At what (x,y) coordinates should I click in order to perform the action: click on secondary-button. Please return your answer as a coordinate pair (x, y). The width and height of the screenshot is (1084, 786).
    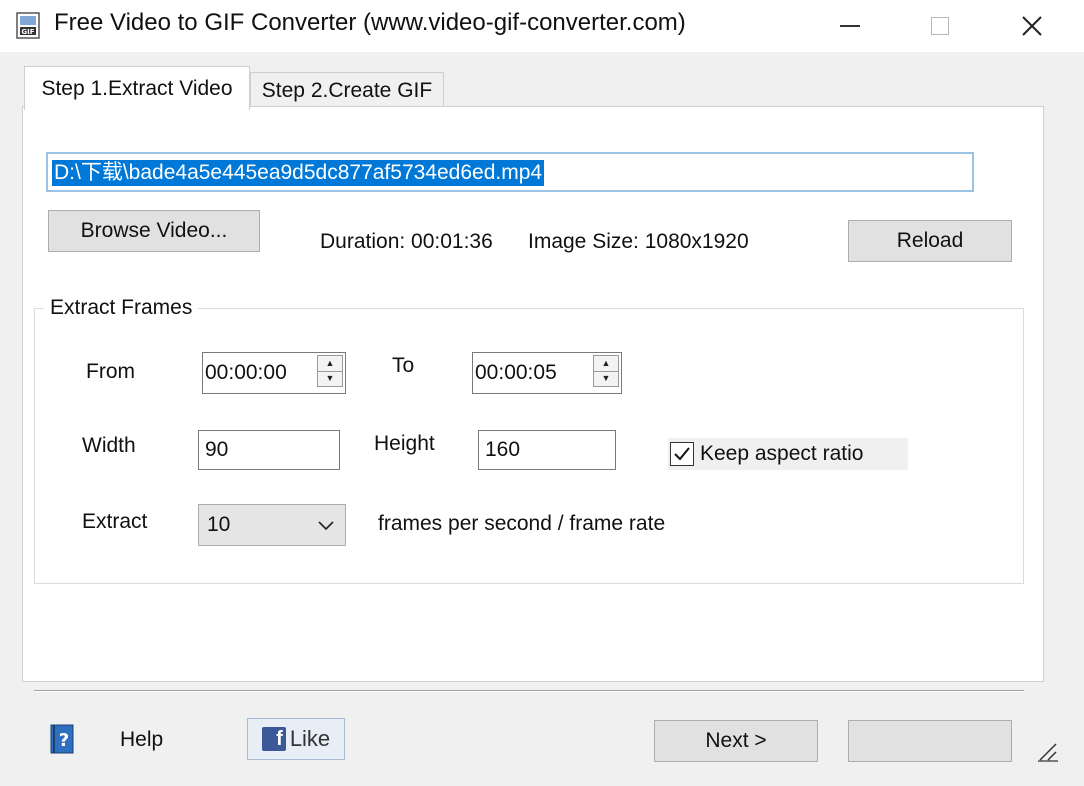
    Looking at the image, I should click on (930, 741).